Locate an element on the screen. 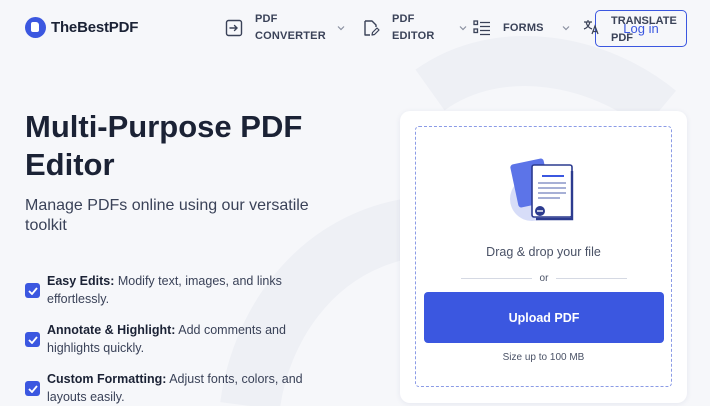 This screenshot has width=710, height=406. logo-mark-icon is located at coordinates (35, 27).